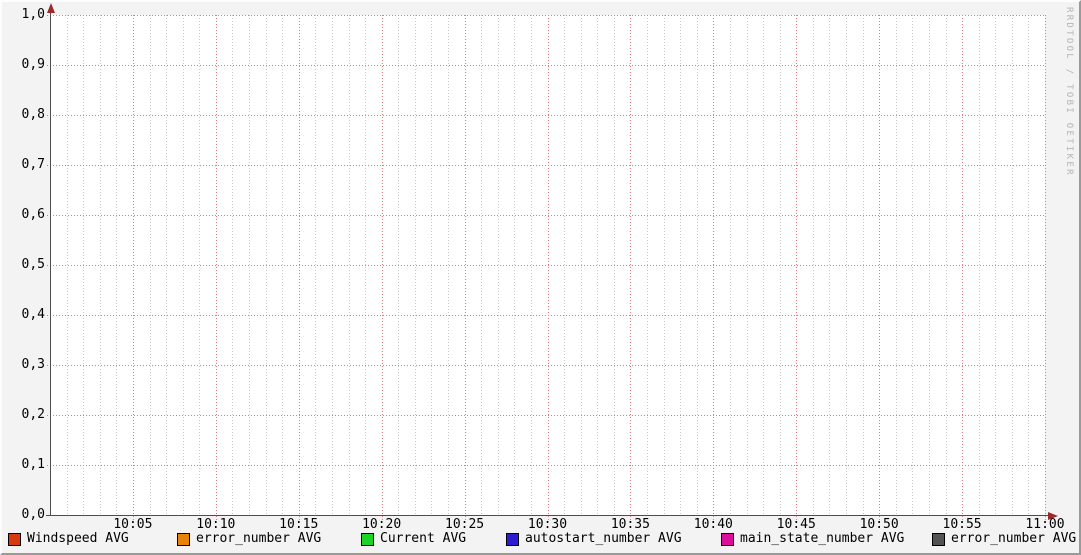 The width and height of the screenshot is (1081, 555). What do you see at coordinates (33, 114) in the screenshot?
I see `y-axis-tick-label: 0,8` at bounding box center [33, 114].